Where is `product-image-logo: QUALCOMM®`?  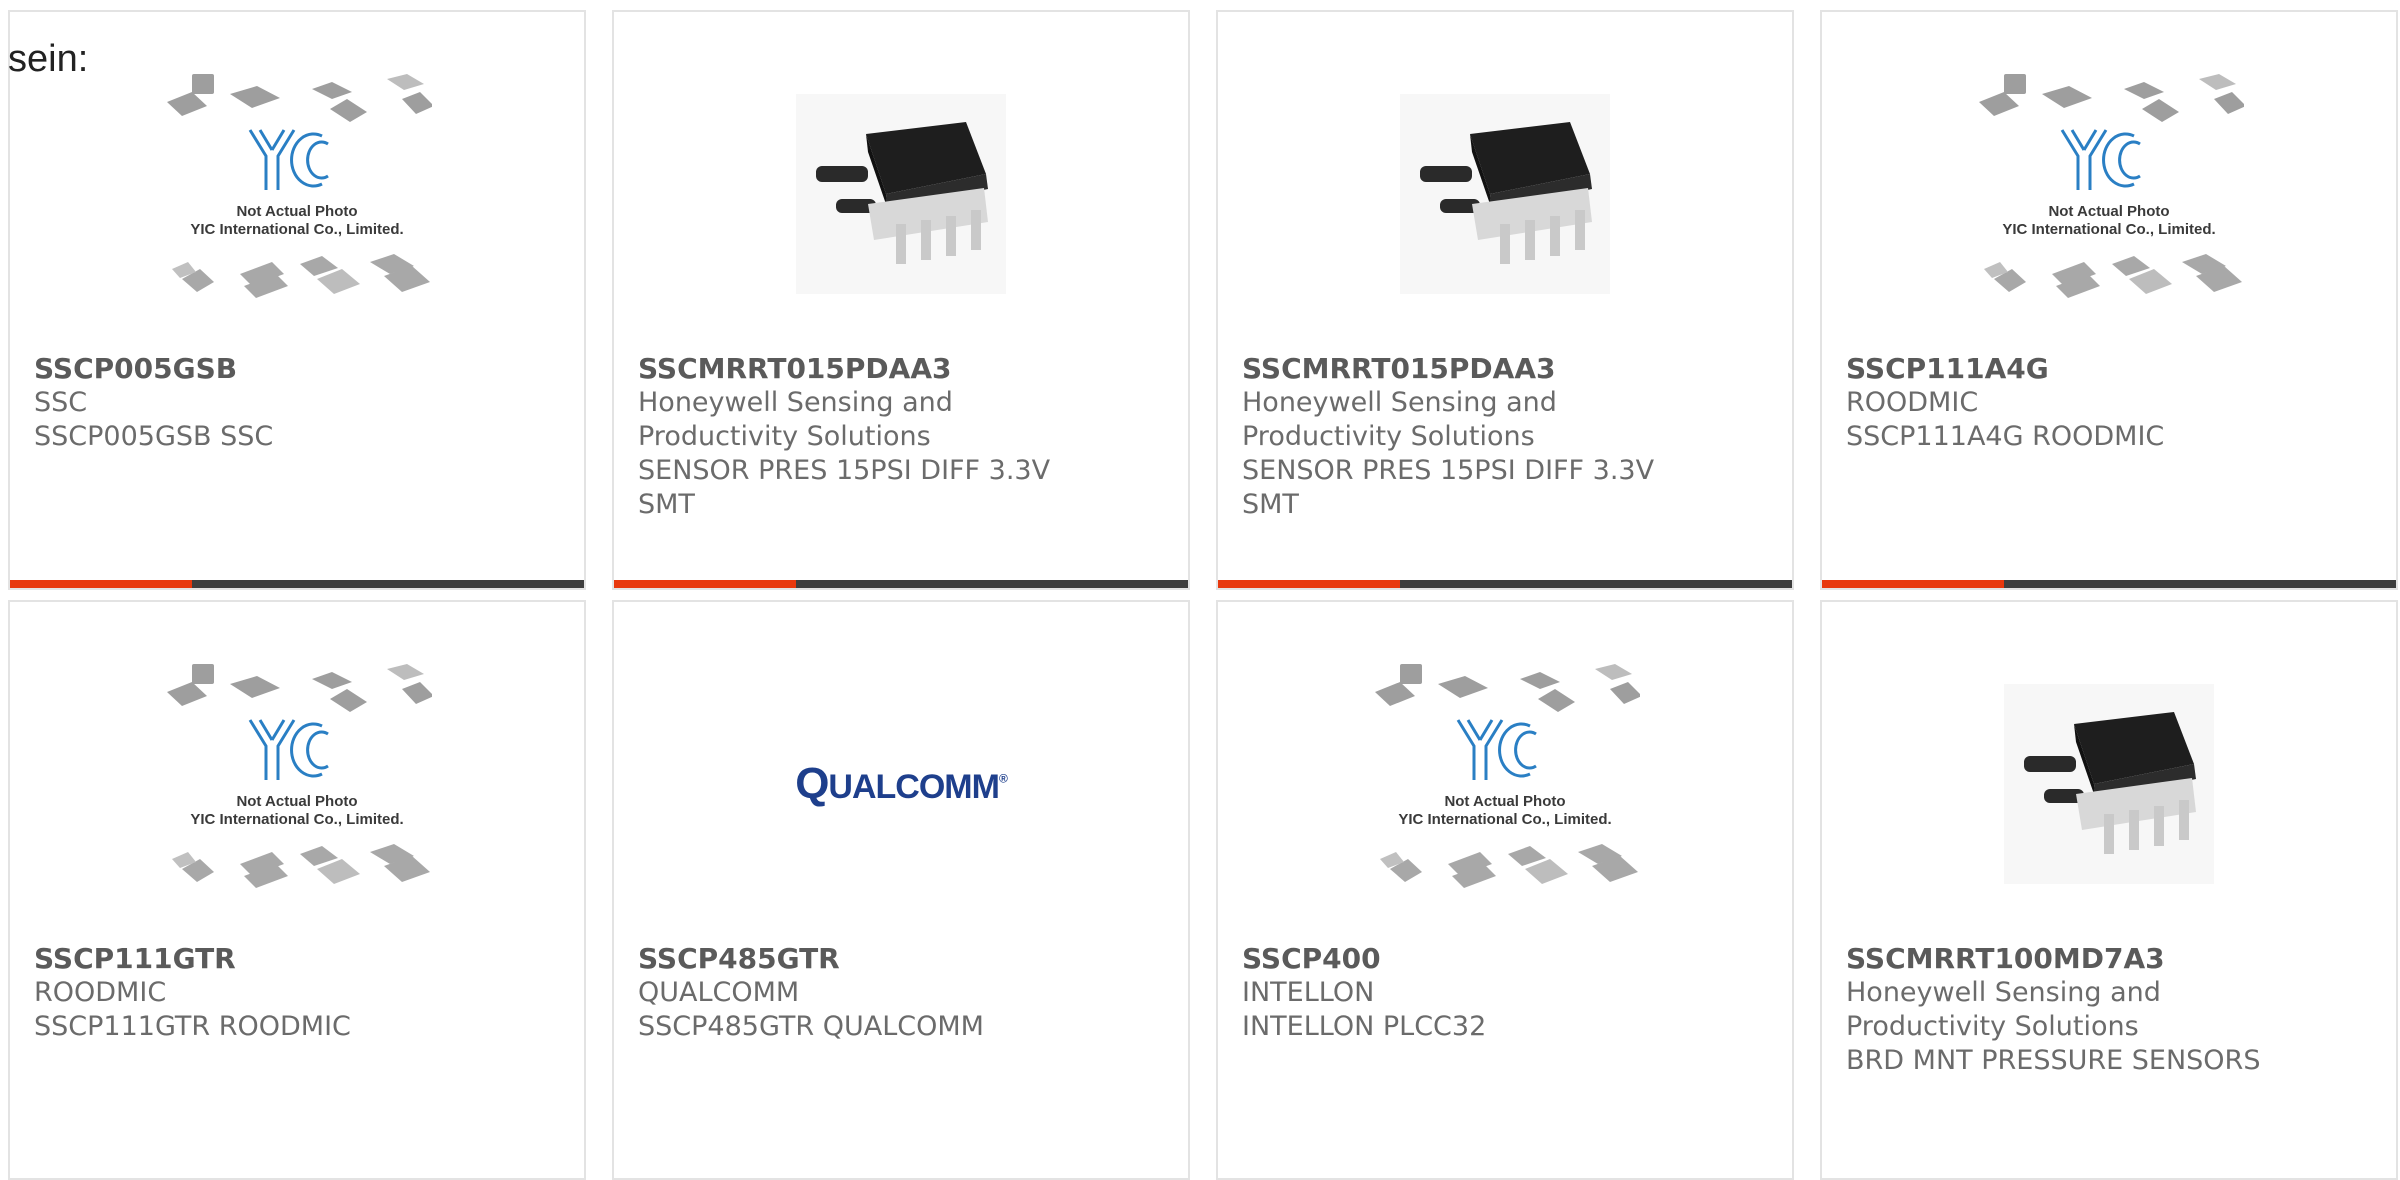
product-image-logo: QUALCOMM® is located at coordinates (901, 784).